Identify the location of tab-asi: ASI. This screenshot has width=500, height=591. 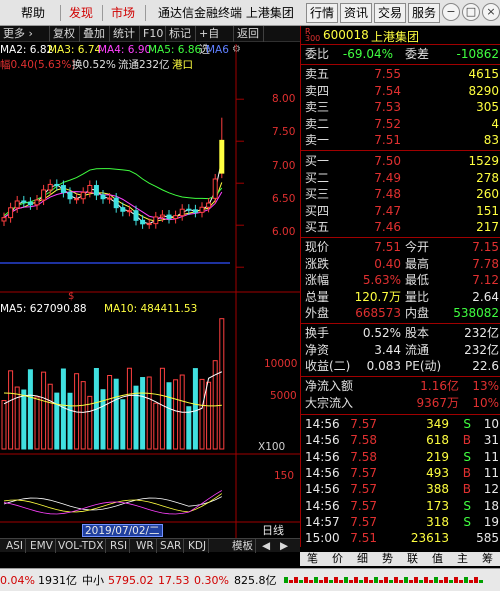
(15, 546).